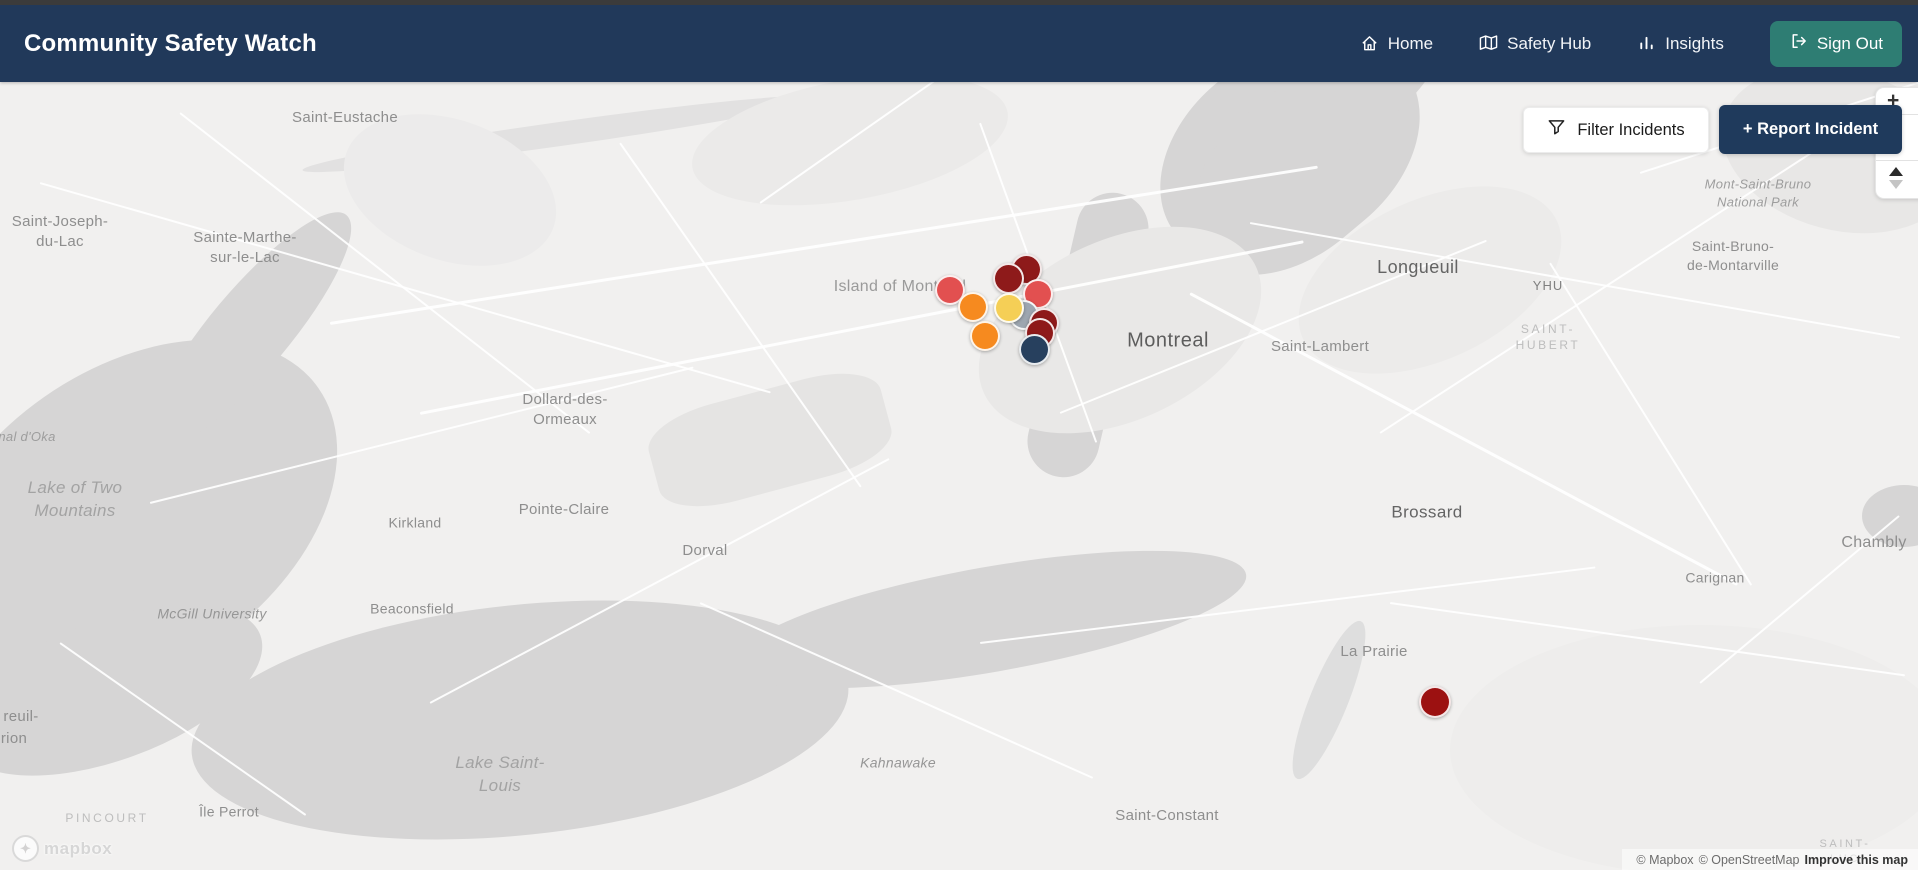 The image size is (1918, 870). What do you see at coordinates (1548, 336) in the screenshot?
I see `map-place-label: SAINT- HUBERT` at bounding box center [1548, 336].